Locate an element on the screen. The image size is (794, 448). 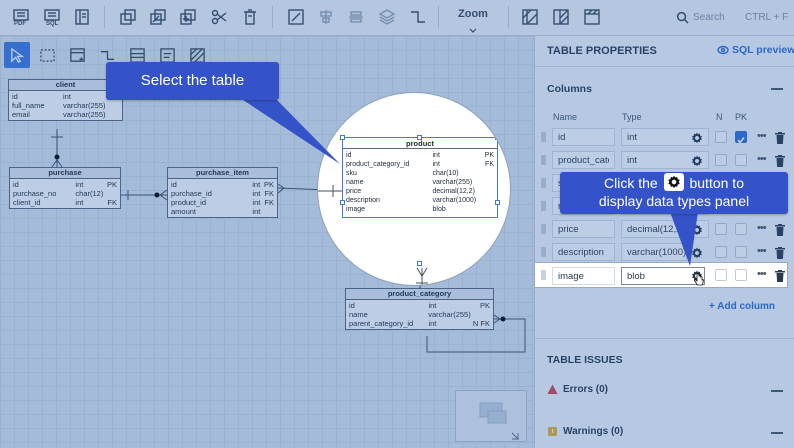
add-column-button: + Add column is located at coordinates (742, 306).